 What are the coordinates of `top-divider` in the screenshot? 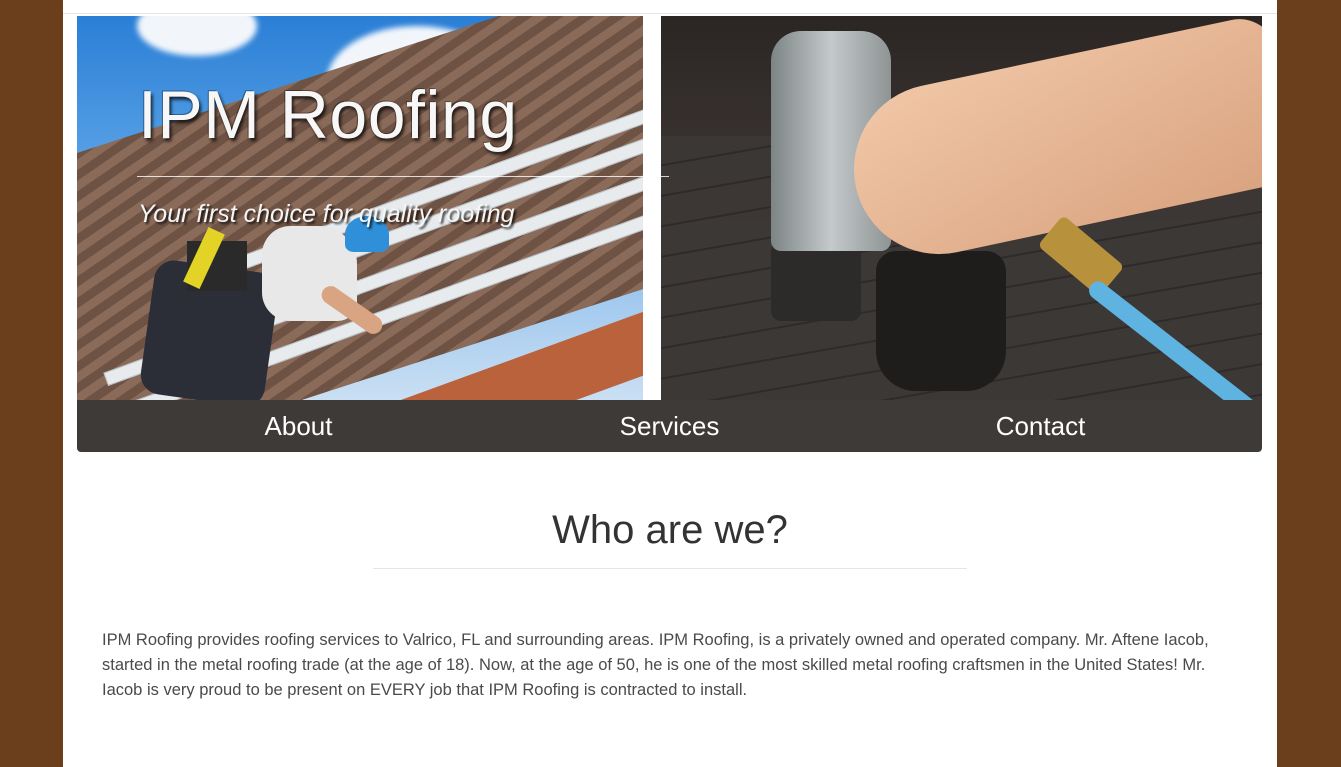 It's located at (670, 13).